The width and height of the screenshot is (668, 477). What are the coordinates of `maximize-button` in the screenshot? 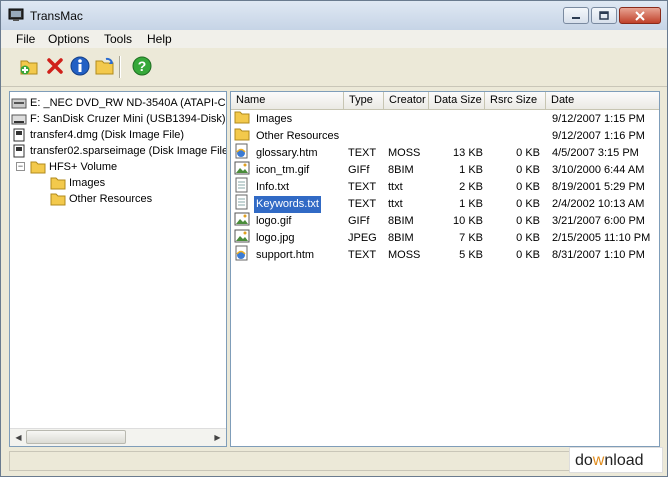 It's located at (604, 15).